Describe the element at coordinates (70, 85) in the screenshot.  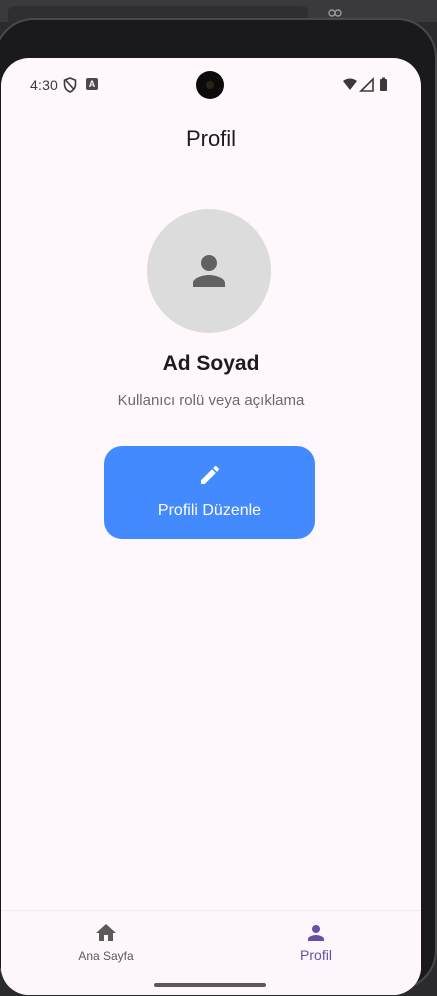
I see `shield-icon` at that location.